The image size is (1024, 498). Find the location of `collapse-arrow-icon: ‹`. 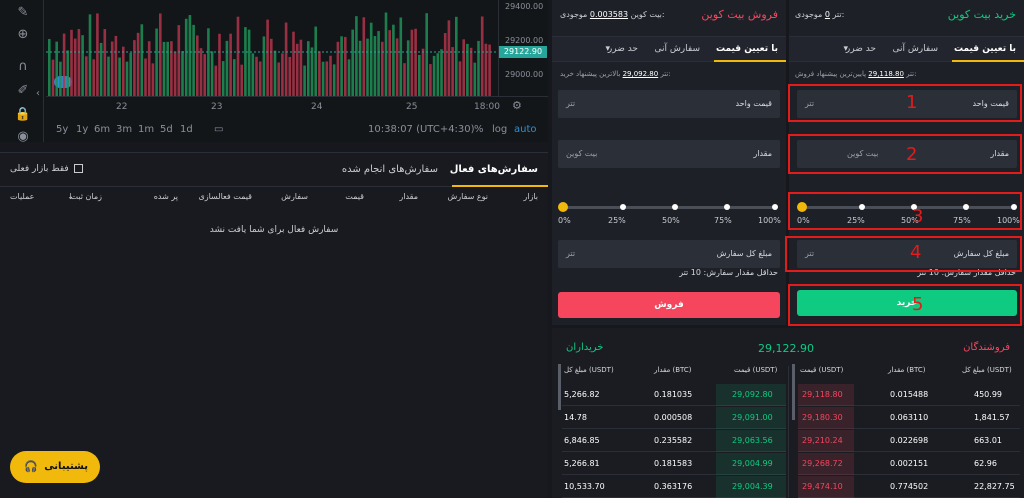

collapse-arrow-icon: ‹ is located at coordinates (40, 94).